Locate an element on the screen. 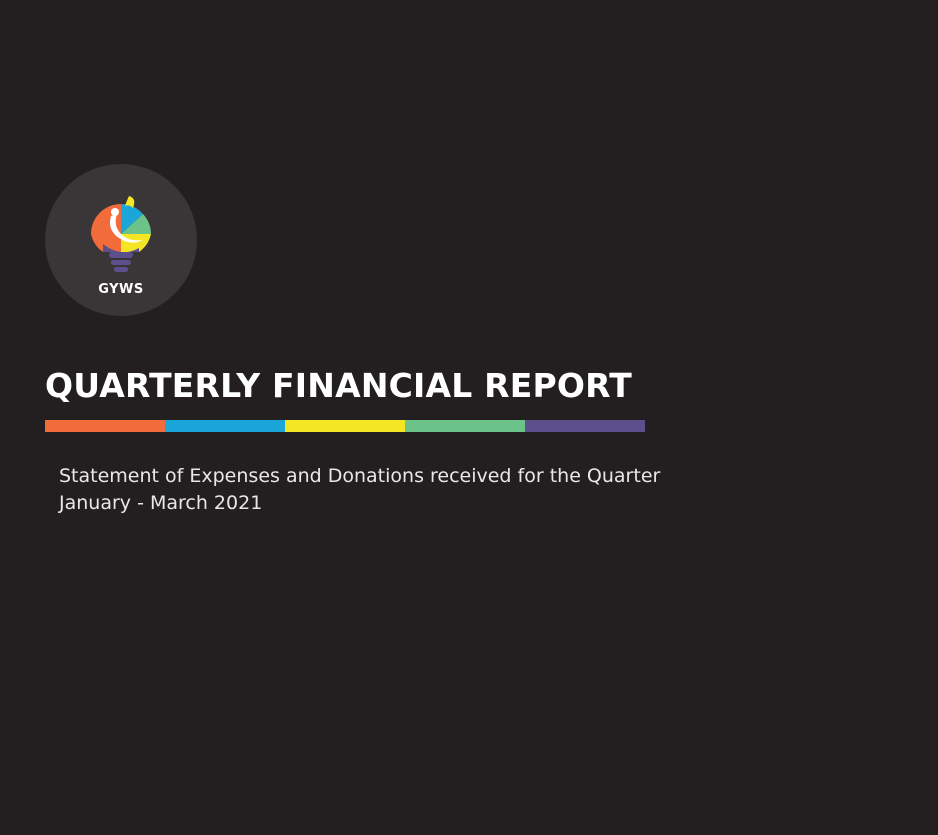  logo-text: GYWS is located at coordinates (121, 289).